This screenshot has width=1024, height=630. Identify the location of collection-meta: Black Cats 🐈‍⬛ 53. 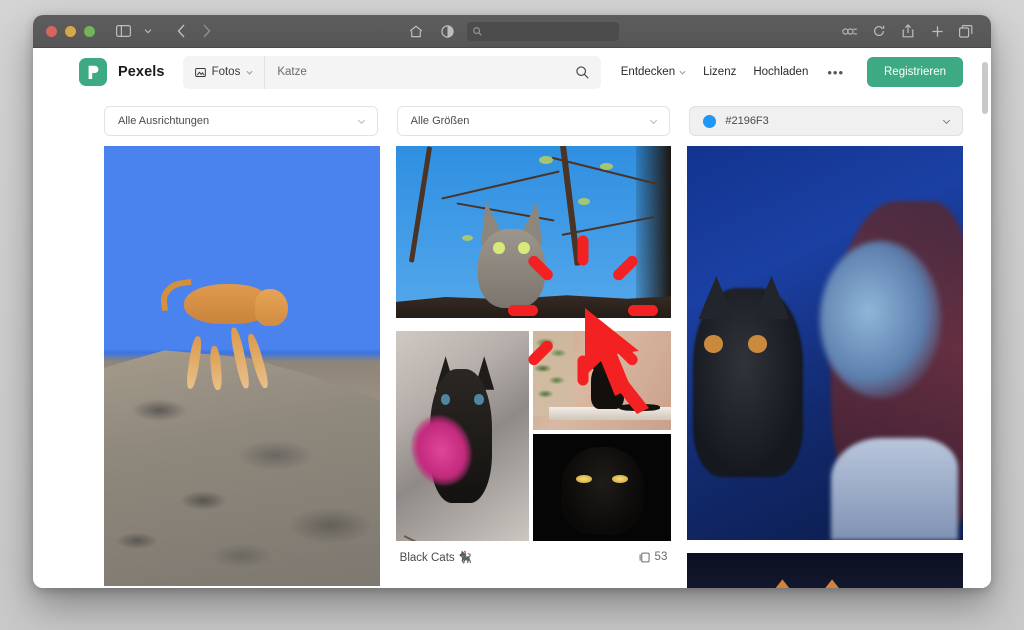
(534, 552).